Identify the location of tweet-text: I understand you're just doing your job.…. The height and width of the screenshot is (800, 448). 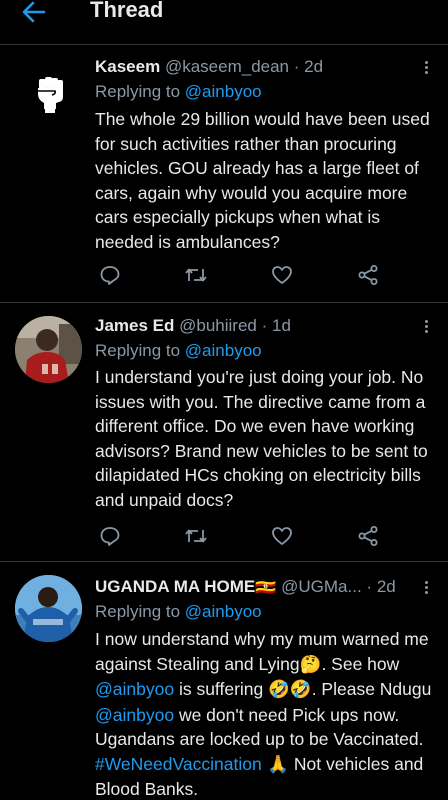
(261, 438).